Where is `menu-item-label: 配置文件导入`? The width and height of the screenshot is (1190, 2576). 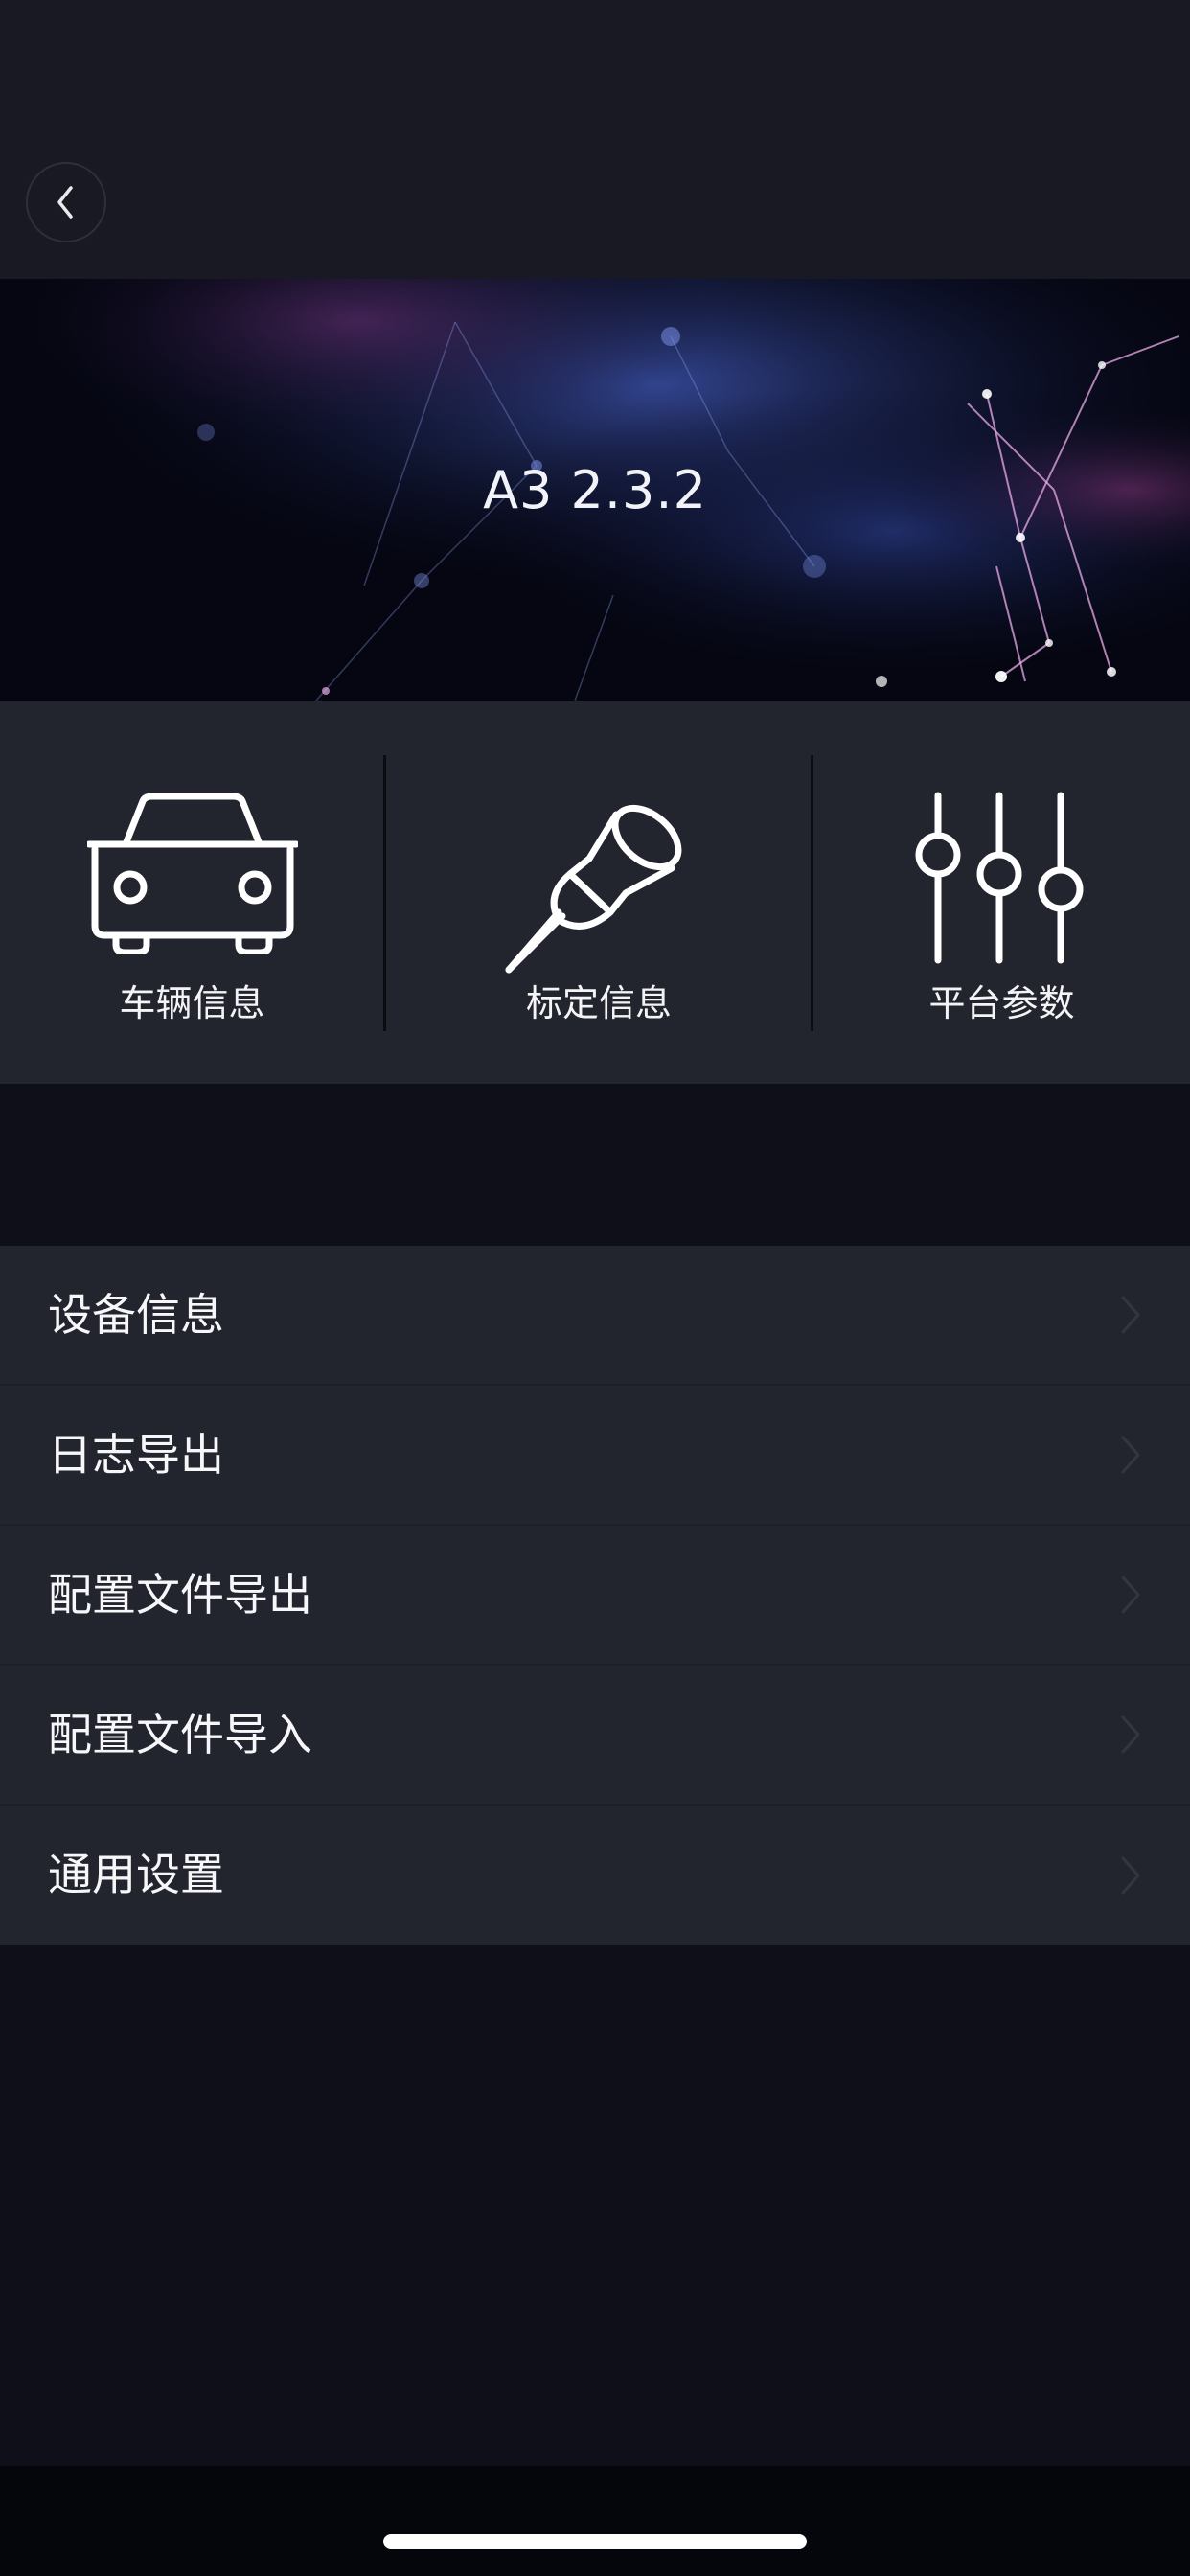
menu-item-label: 配置文件导入 is located at coordinates (180, 1734).